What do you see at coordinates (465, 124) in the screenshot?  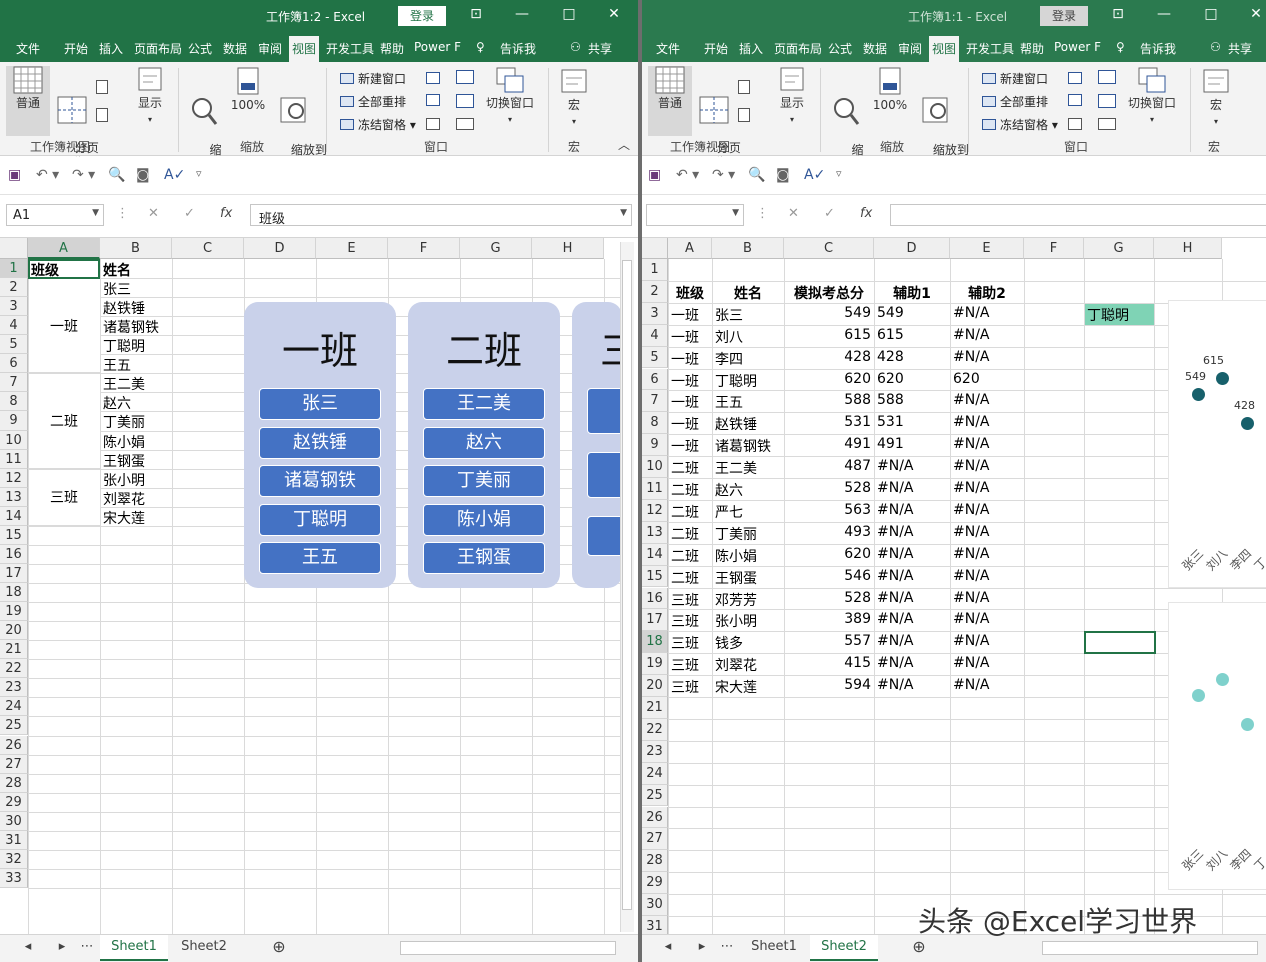 I see `reset-position-icon` at bounding box center [465, 124].